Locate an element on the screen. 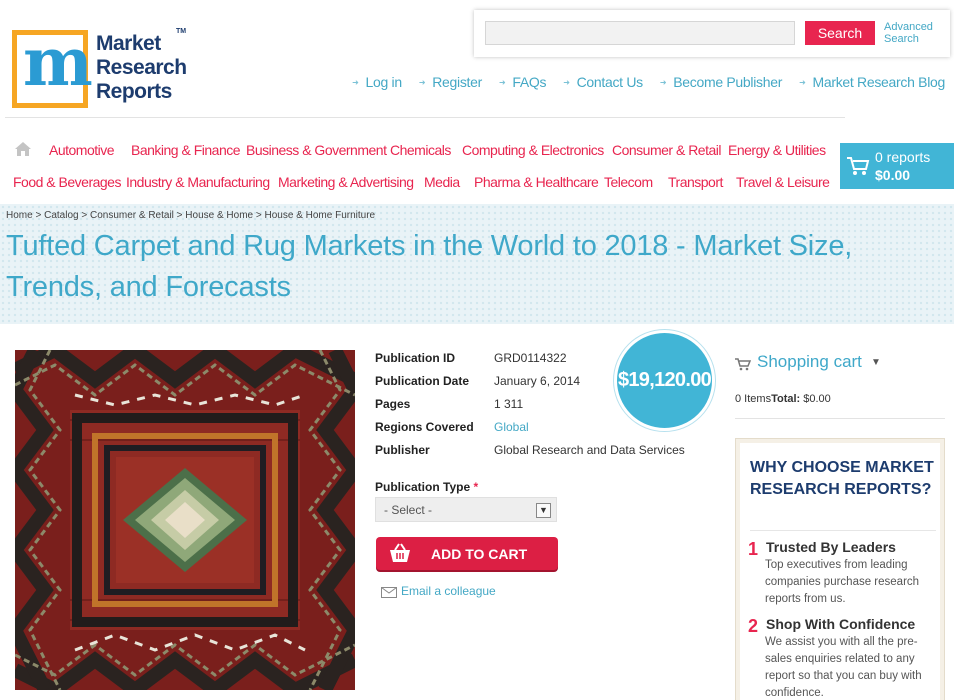  faqs-label: FAQs is located at coordinates (529, 82).